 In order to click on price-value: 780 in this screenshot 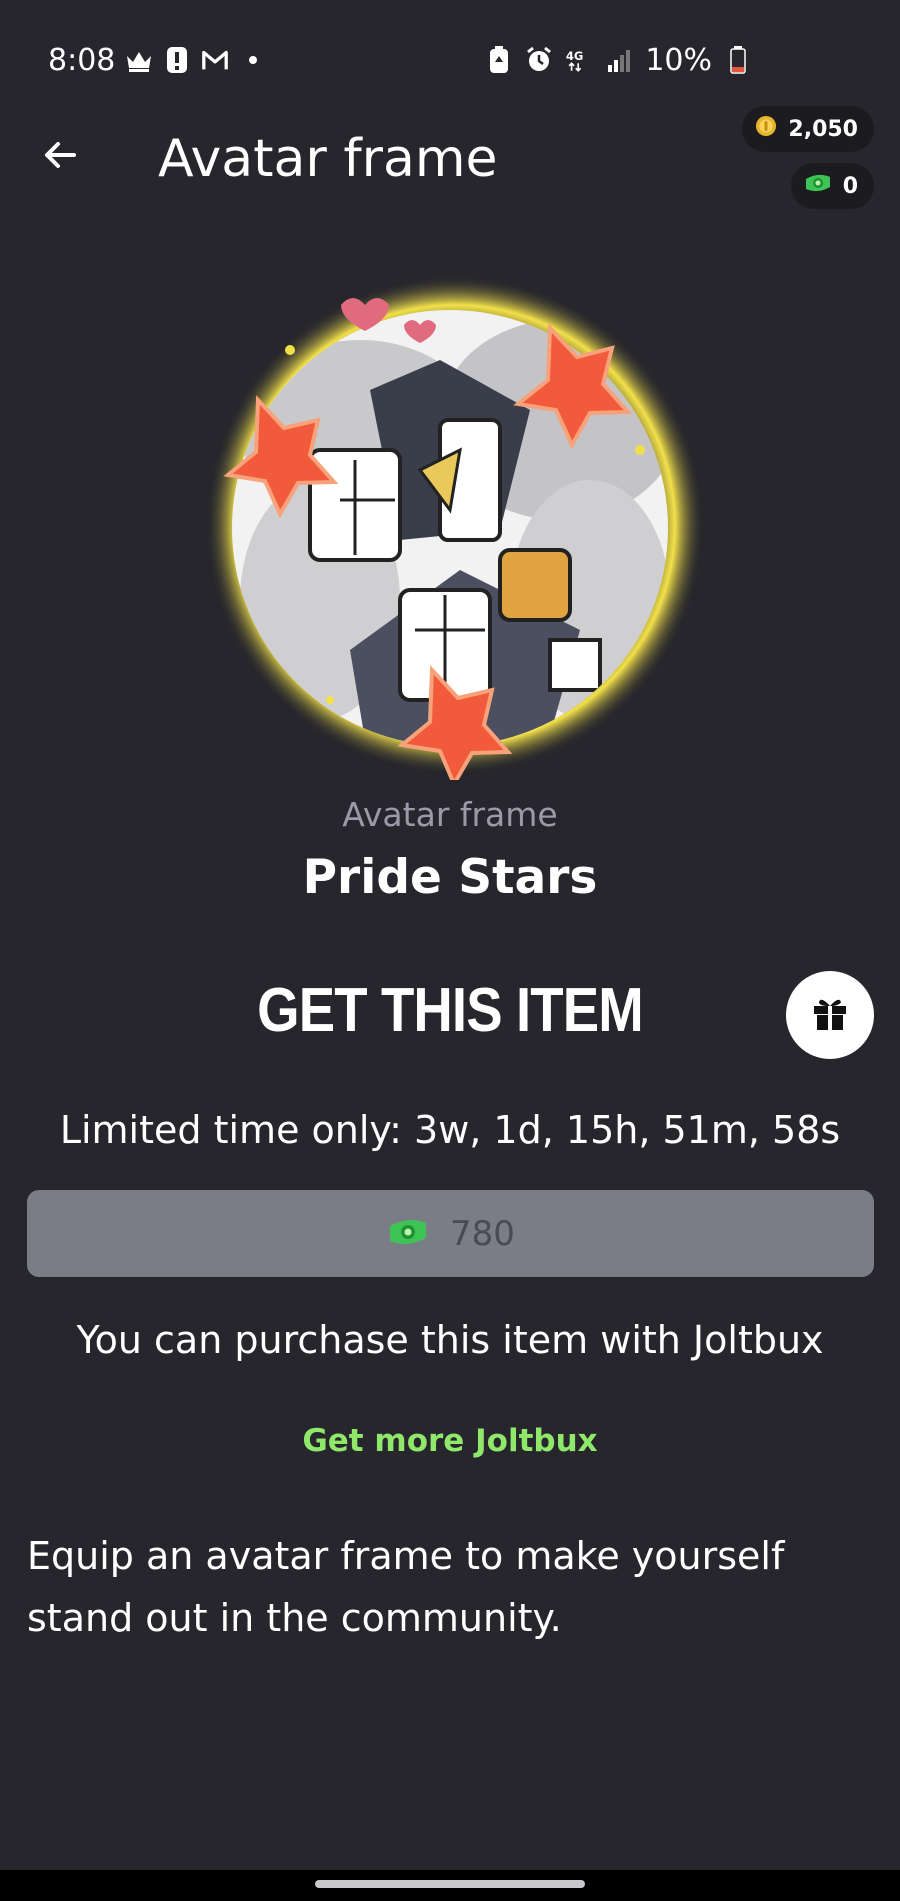, I will do `click(482, 1233)`.